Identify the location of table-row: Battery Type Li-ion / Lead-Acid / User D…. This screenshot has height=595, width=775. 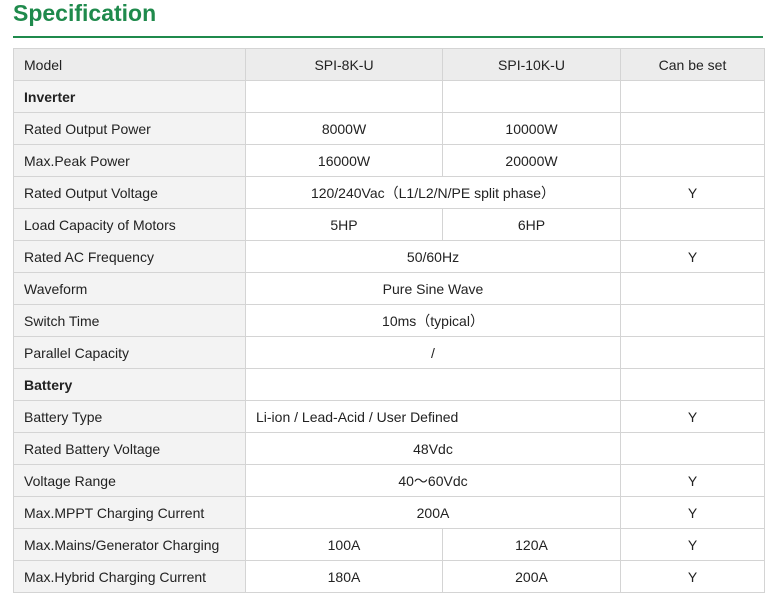
(389, 416).